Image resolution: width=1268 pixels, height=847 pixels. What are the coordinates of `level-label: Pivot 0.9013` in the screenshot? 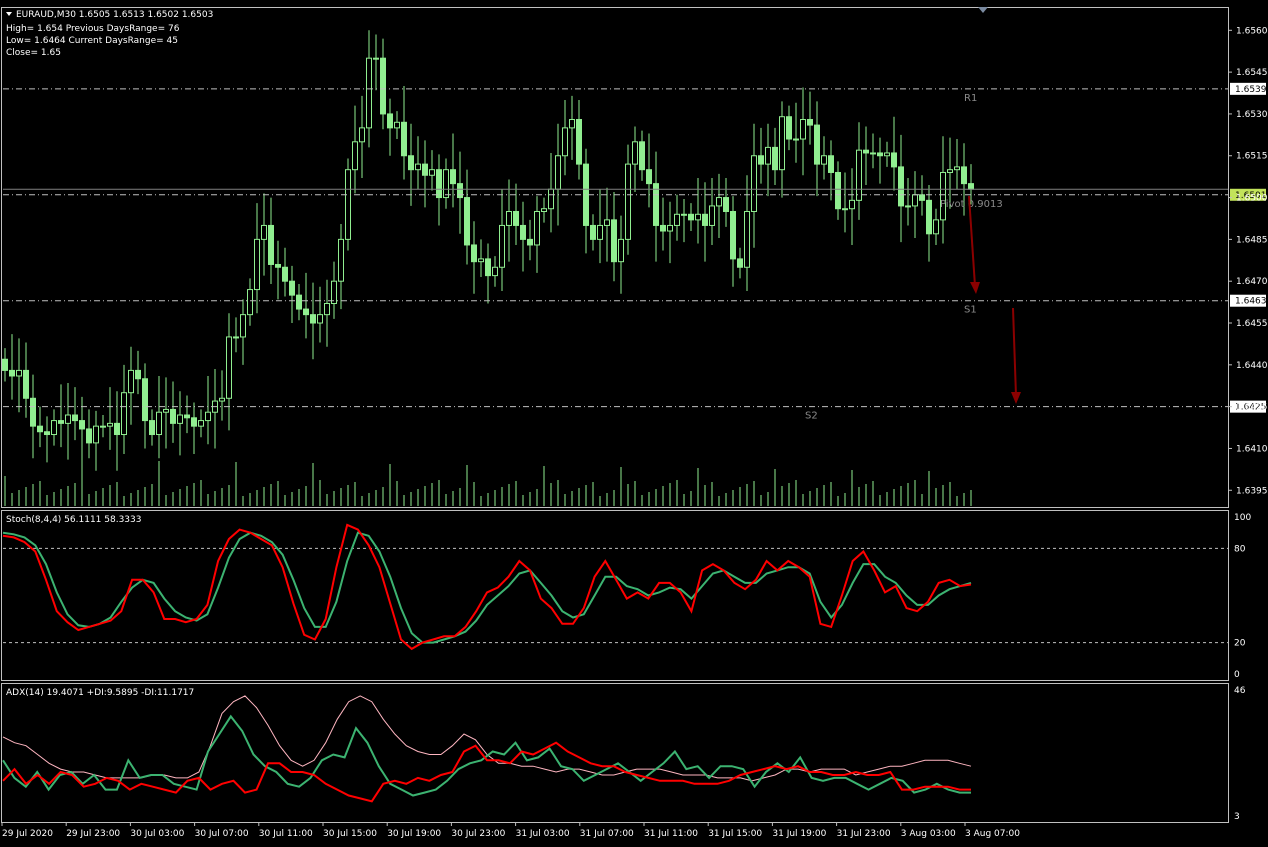 It's located at (971, 204).